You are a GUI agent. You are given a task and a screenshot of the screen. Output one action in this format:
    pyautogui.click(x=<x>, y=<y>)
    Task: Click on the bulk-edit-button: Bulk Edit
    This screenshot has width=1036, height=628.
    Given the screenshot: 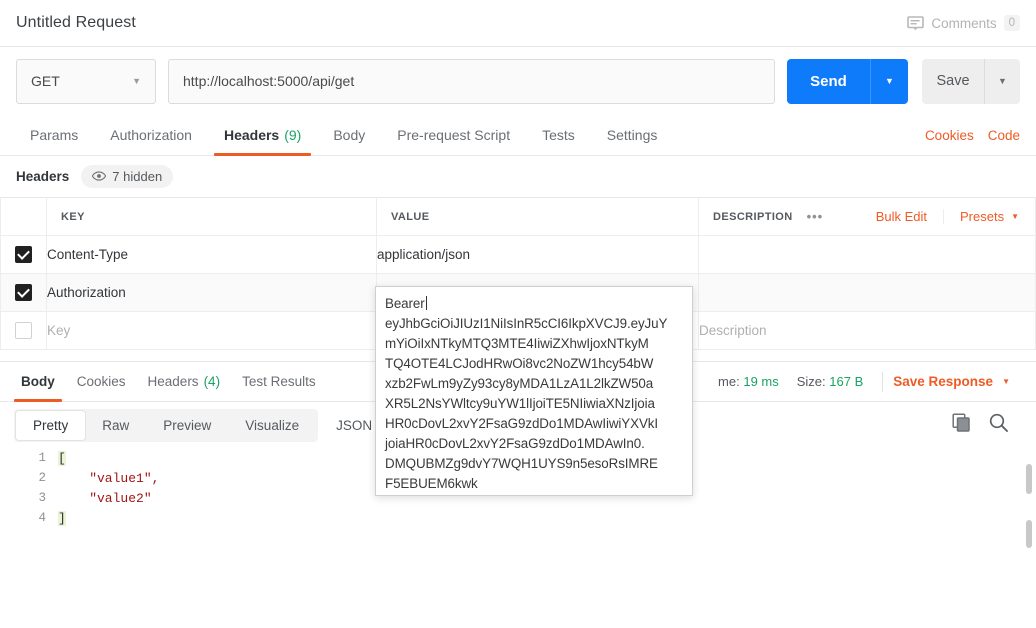 What is the action you would take?
    pyautogui.click(x=902, y=216)
    